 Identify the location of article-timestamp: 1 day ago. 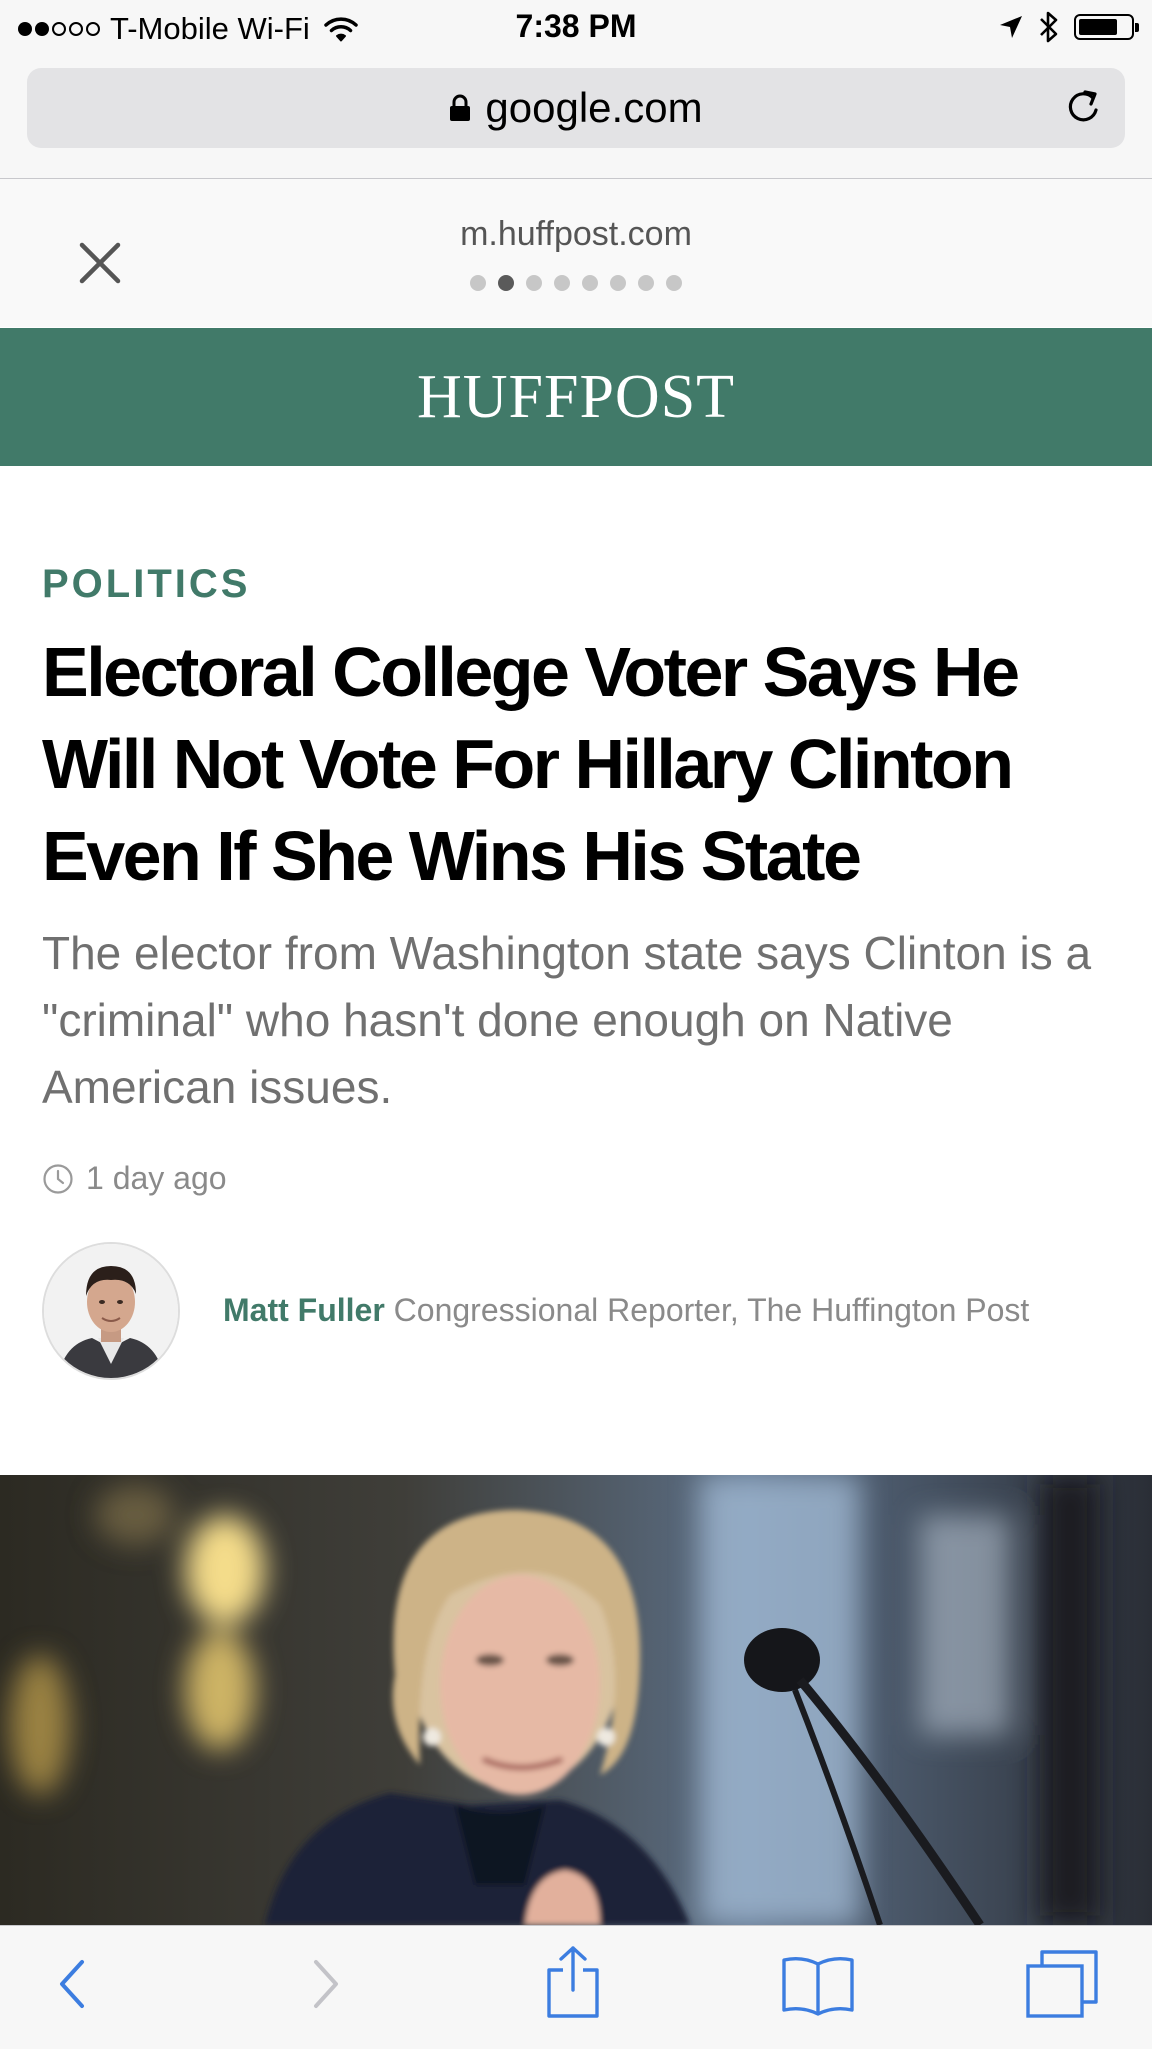
(134, 1178).